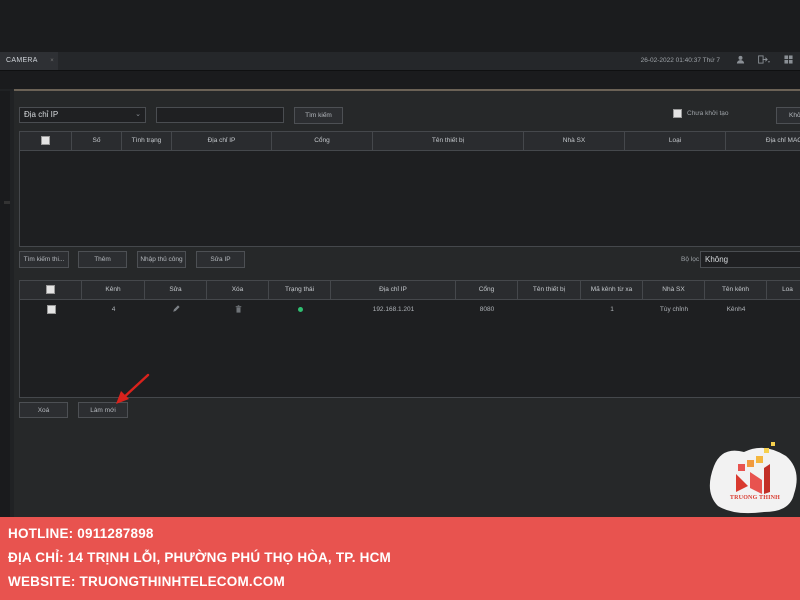  I want to click on delete-button: Xoá, so click(43, 410).